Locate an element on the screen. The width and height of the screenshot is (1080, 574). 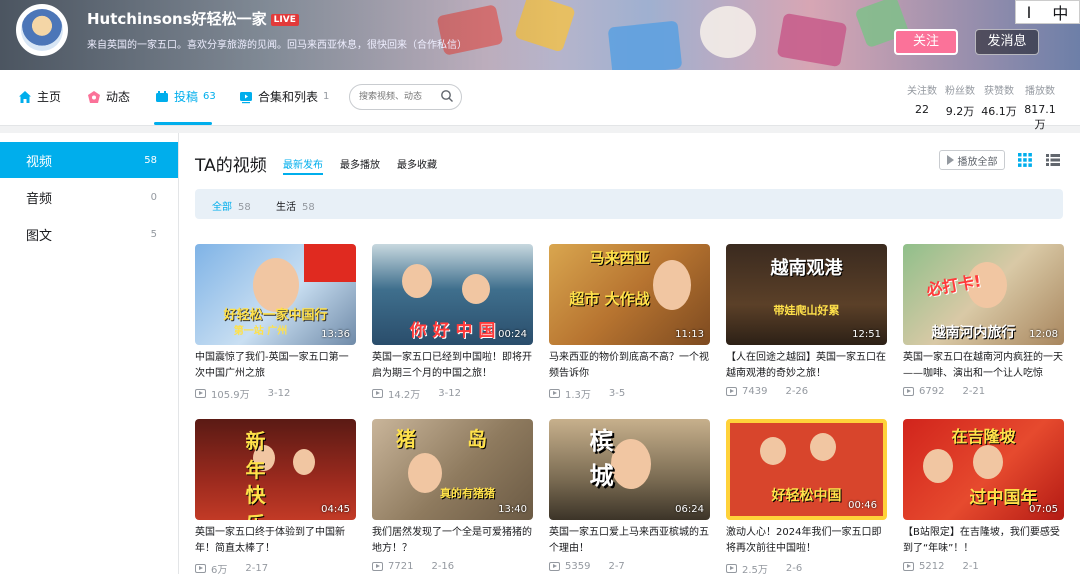
sidebar-item-article: 图文 5 is located at coordinates (89, 234).